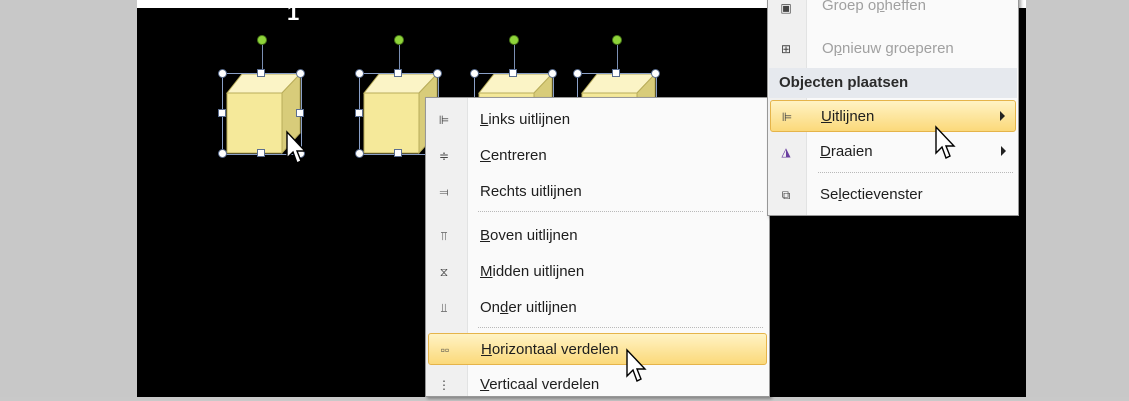  Describe the element at coordinates (786, 8) in the screenshot. I see `ungroup-icon: ▣` at that location.